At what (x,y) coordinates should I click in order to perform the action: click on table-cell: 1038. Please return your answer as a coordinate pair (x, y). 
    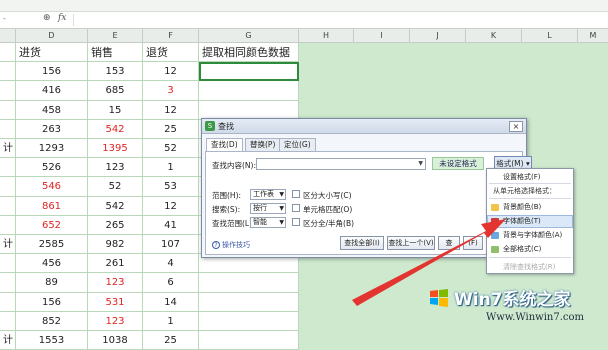
    Looking at the image, I should click on (115, 340).